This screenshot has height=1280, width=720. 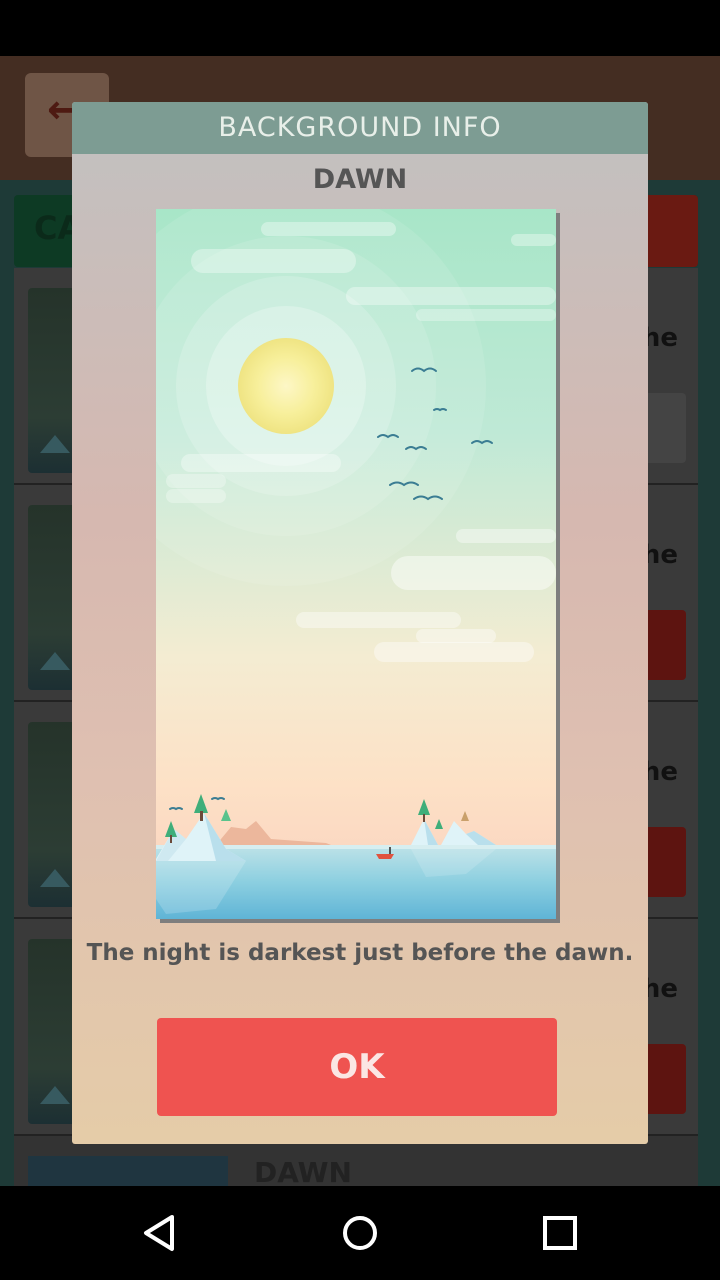 I want to click on square-recents-icon, so click(x=560, y=1233).